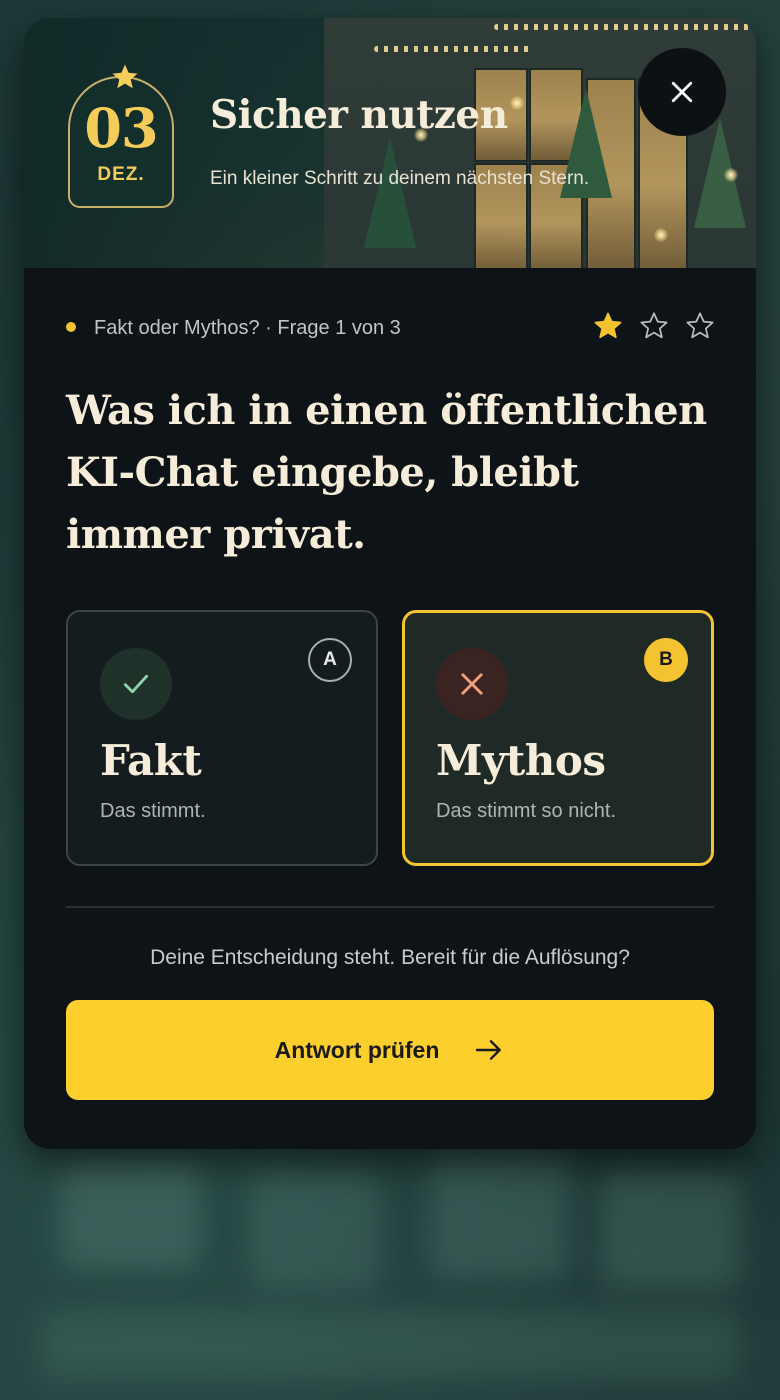 The height and width of the screenshot is (1400, 780). Describe the element at coordinates (125, 76) in the screenshot. I see `star-icon` at that location.